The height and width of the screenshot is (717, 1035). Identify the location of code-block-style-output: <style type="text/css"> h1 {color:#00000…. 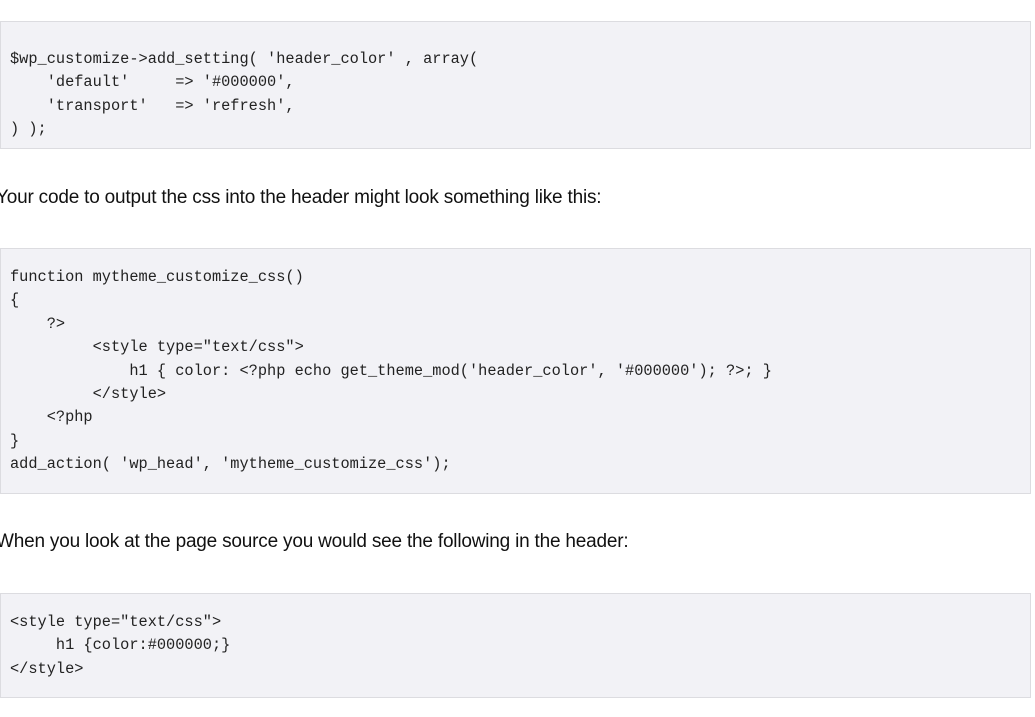
(515, 645).